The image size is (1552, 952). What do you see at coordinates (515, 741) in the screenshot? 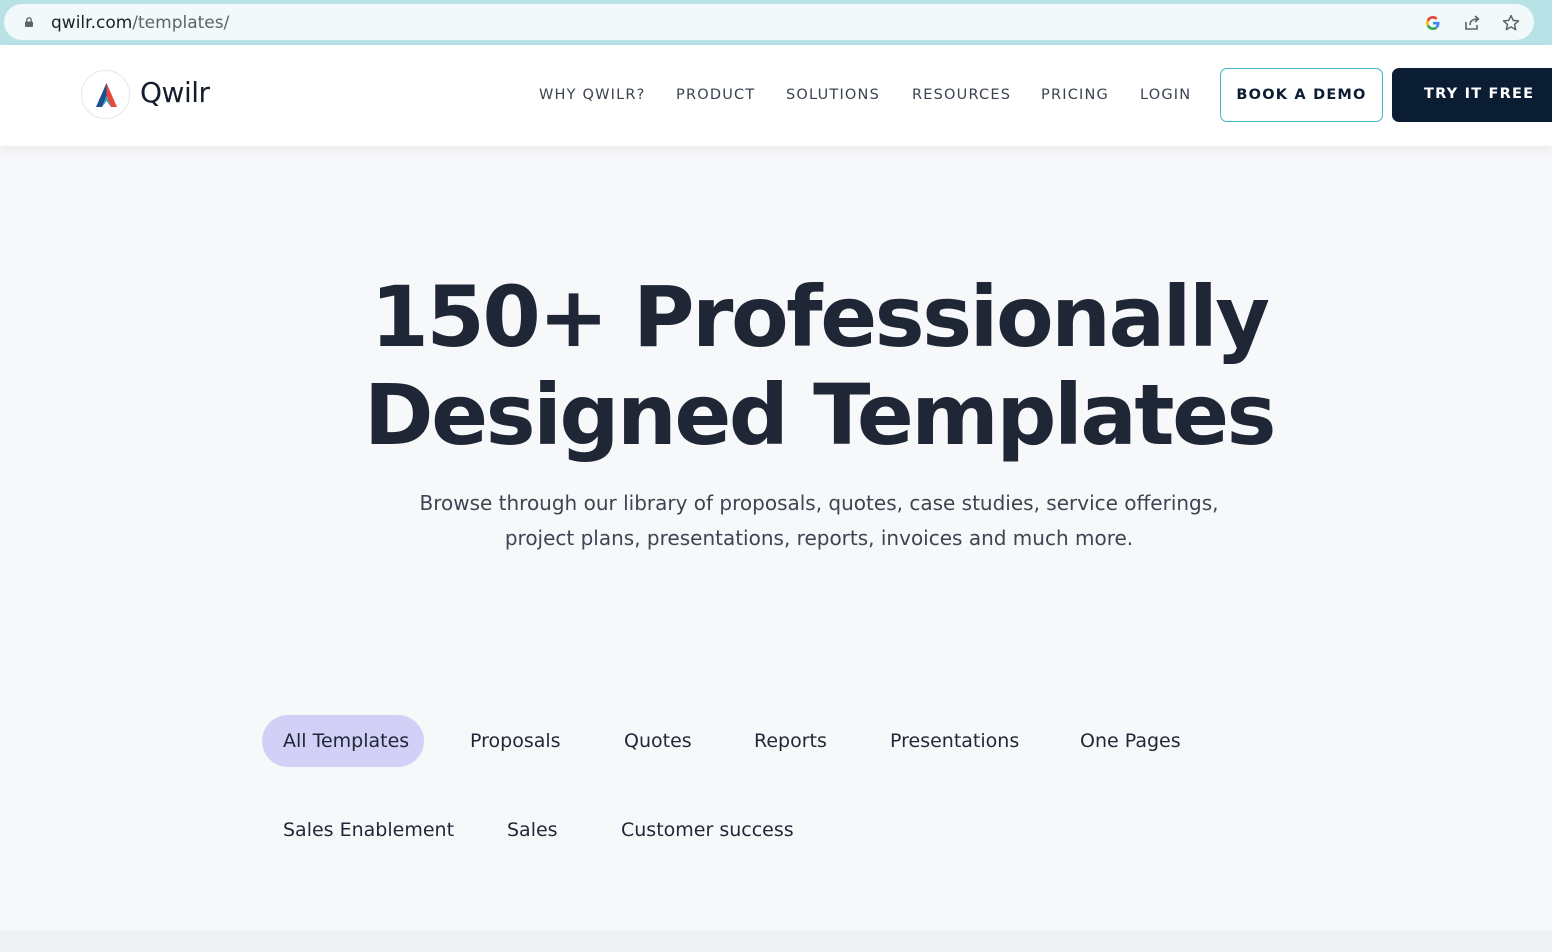
I see `filter-proposals: Proposals` at bounding box center [515, 741].